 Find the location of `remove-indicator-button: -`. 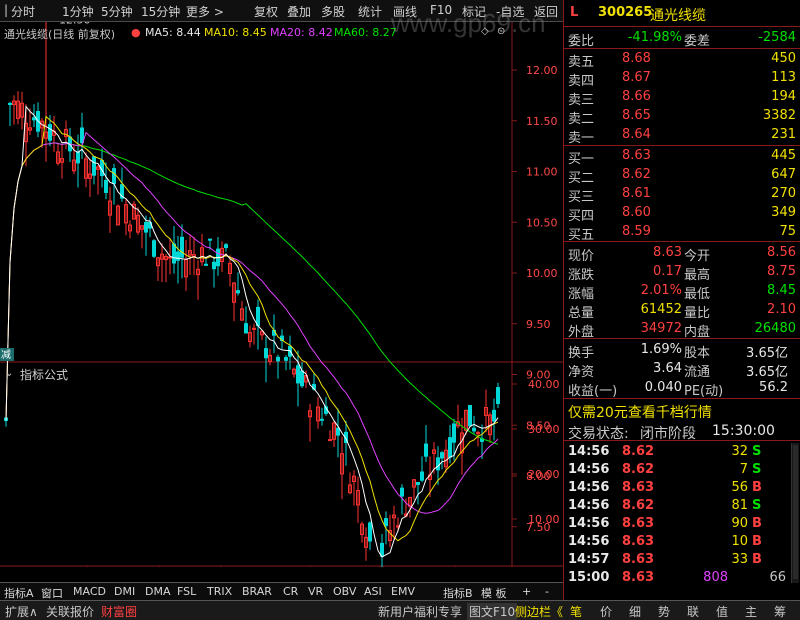

remove-indicator-button: - is located at coordinates (547, 591).